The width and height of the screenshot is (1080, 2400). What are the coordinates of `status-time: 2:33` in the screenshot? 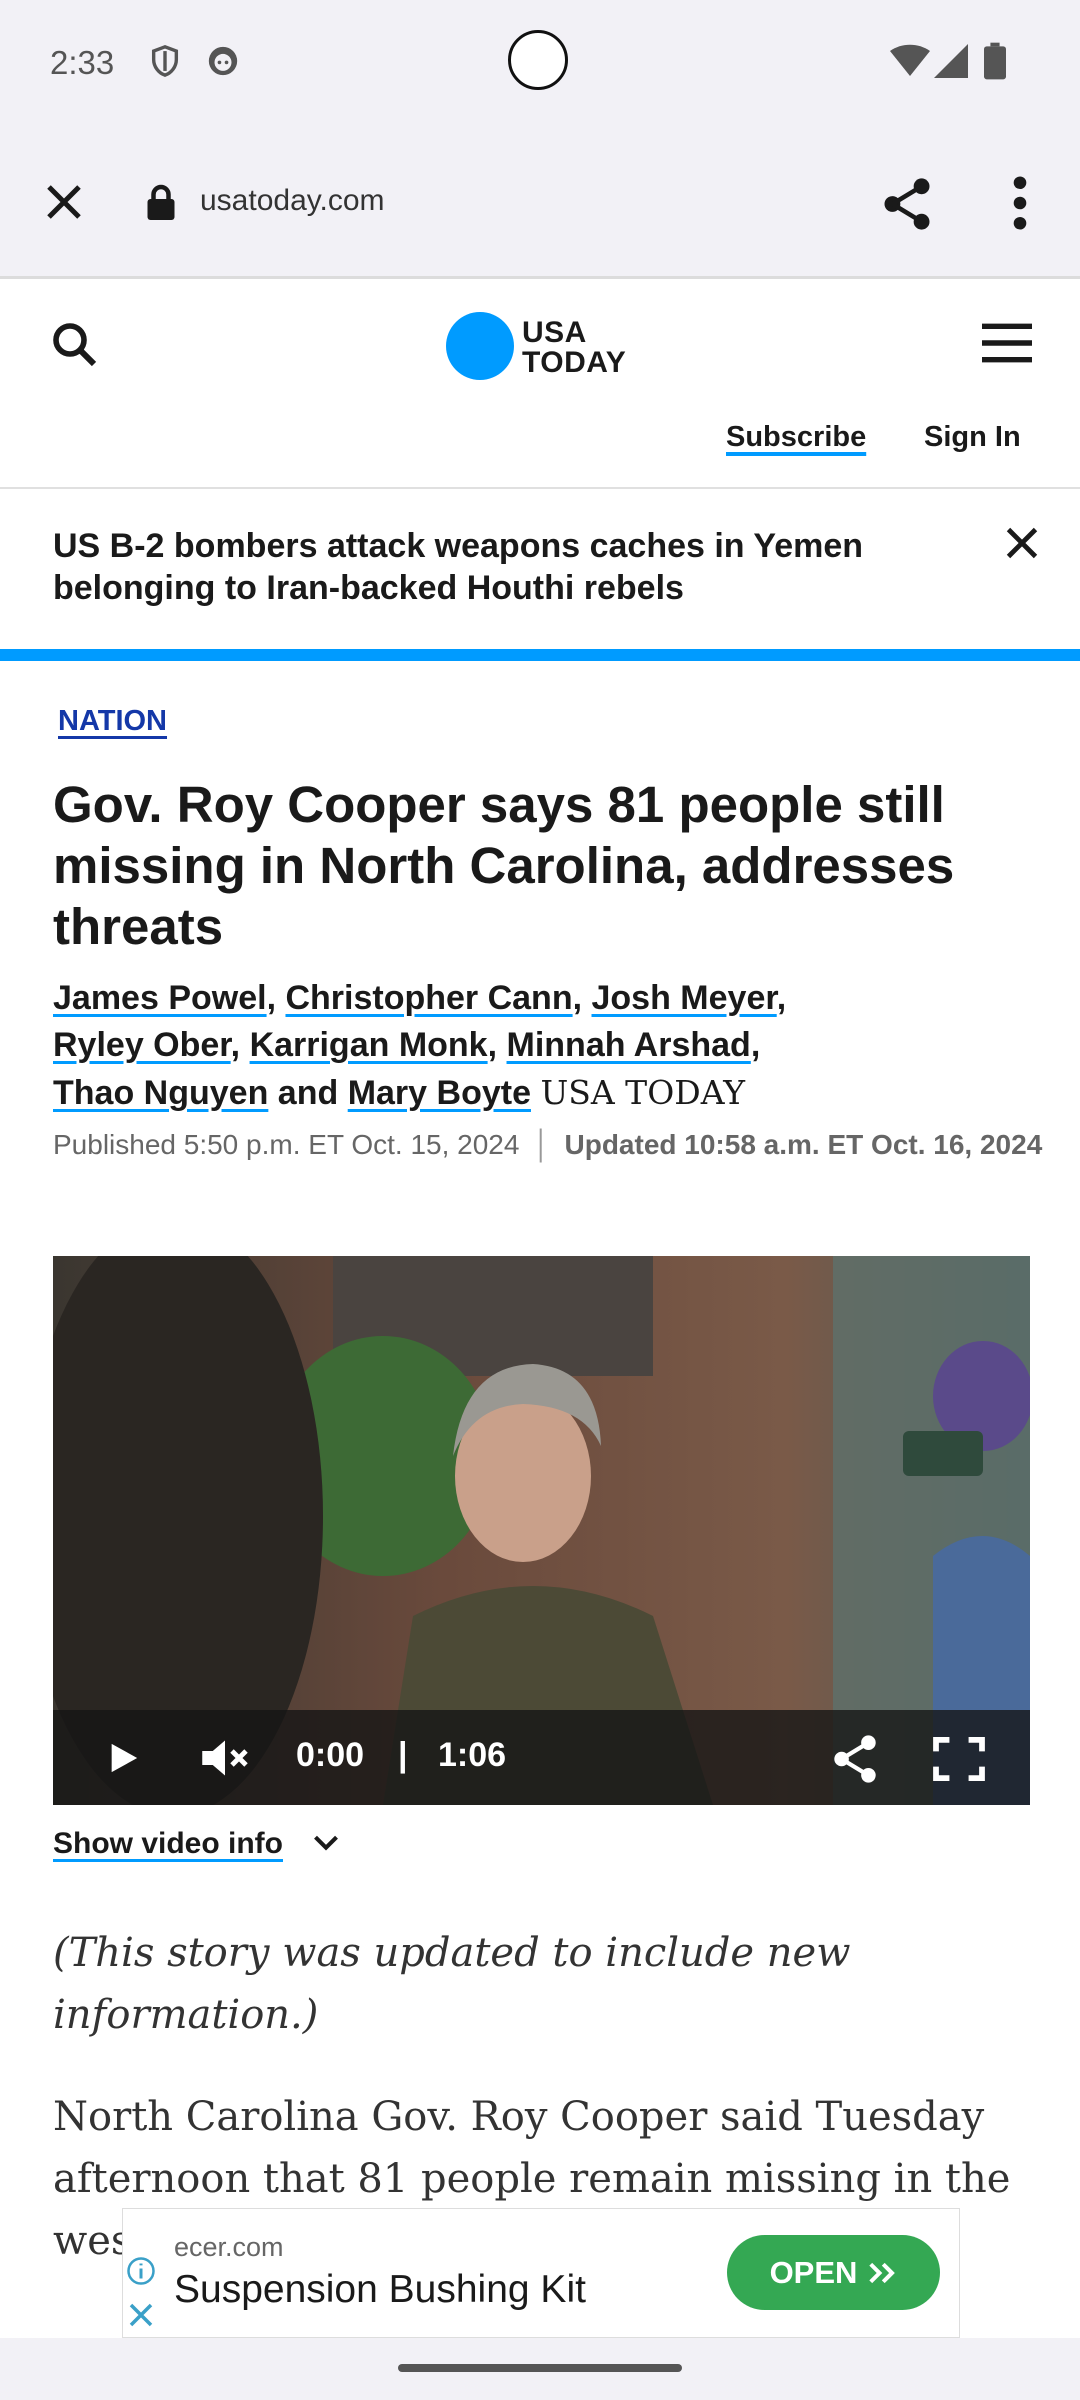 It's located at (82, 62).